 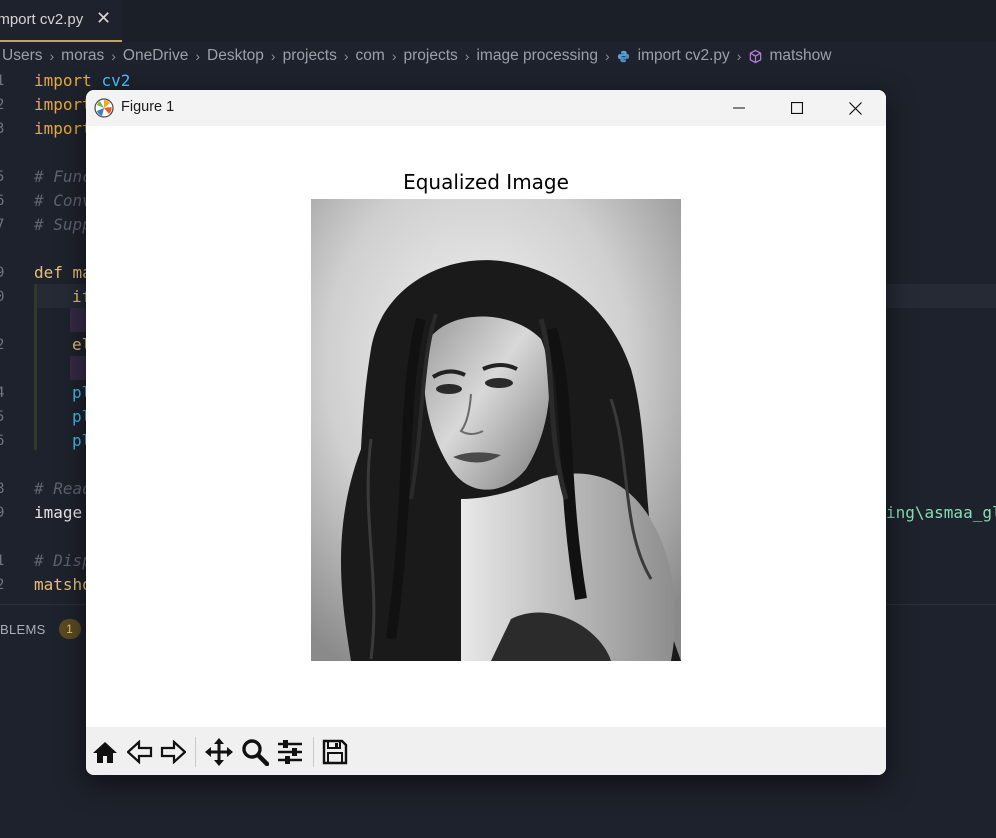 I want to click on window-titlebar: Figure 1, so click(x=486, y=108).